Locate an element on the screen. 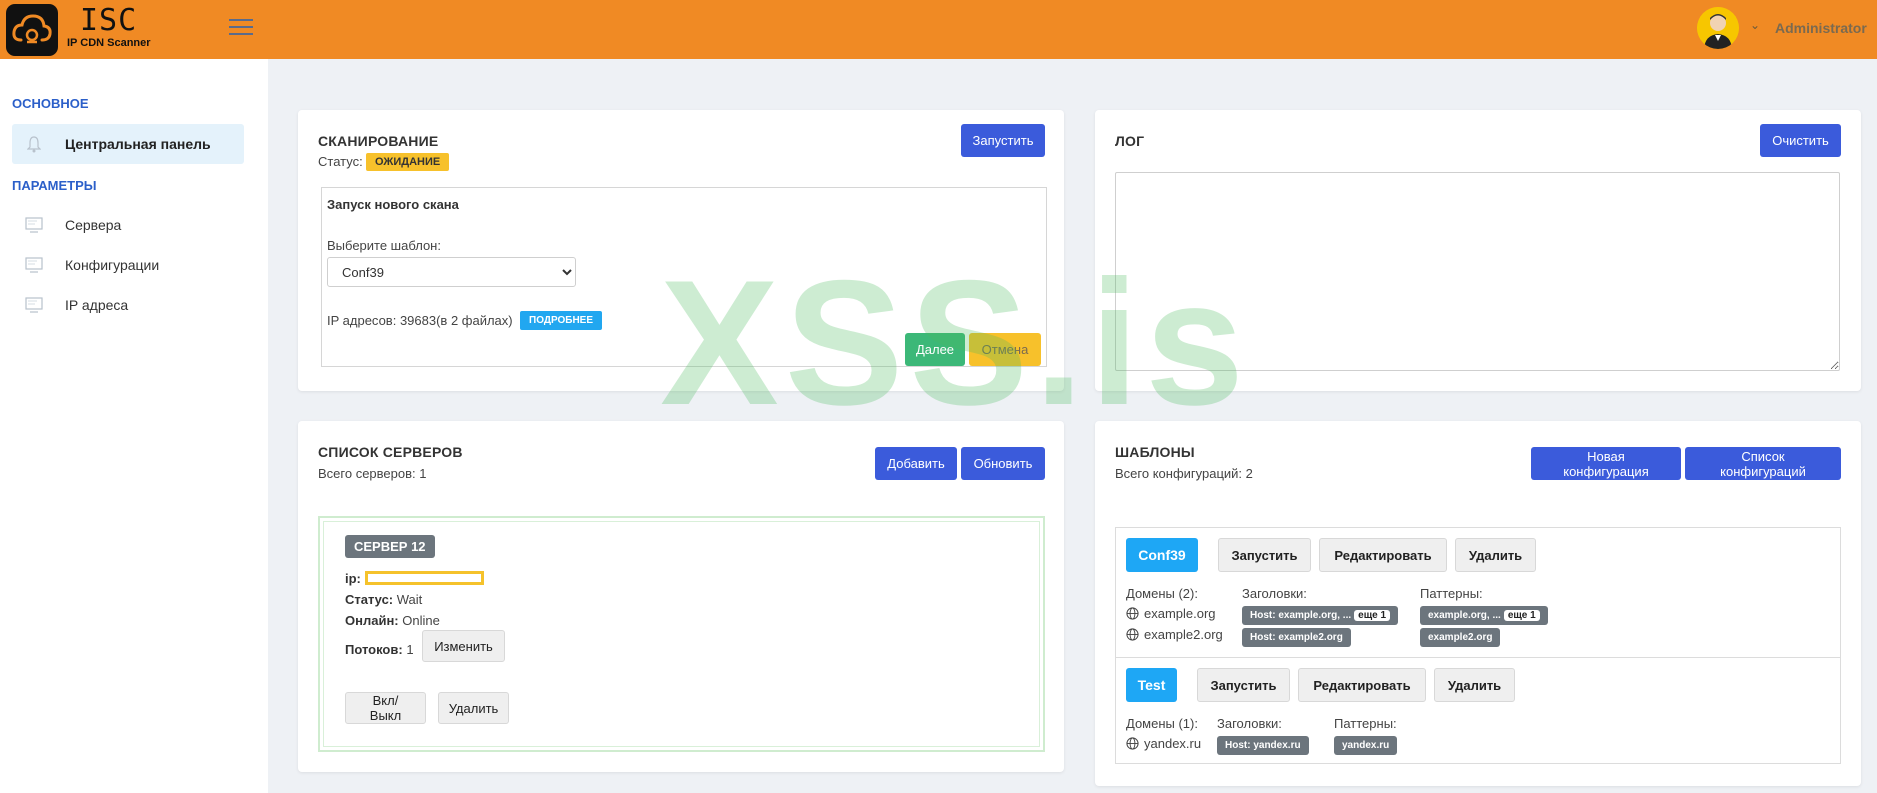 The image size is (1877, 793). server-ip-value is located at coordinates (424, 578).